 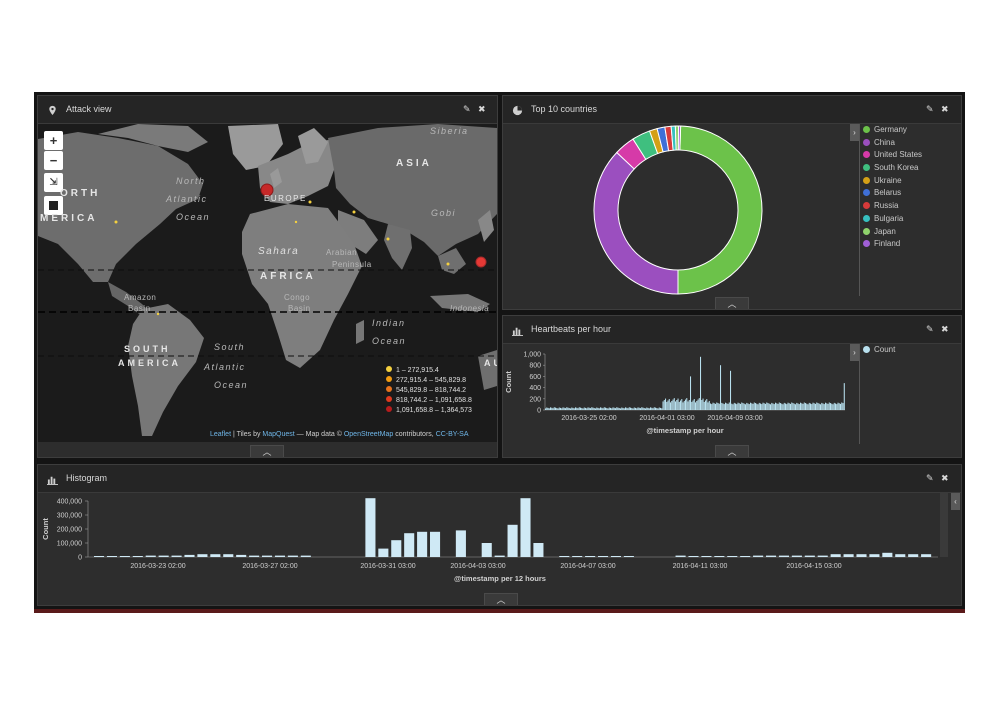 What do you see at coordinates (892, 193) in the screenshot?
I see `legend-item-belarus: Belarus` at bounding box center [892, 193].